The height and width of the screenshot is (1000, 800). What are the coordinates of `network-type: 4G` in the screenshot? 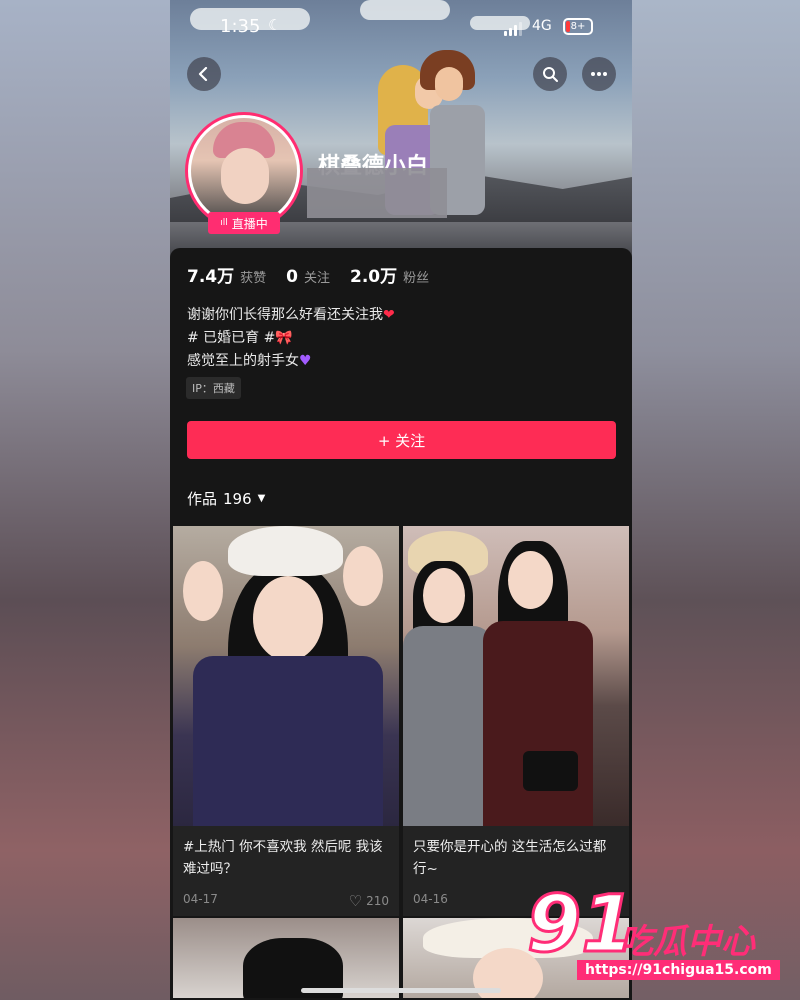 It's located at (542, 26).